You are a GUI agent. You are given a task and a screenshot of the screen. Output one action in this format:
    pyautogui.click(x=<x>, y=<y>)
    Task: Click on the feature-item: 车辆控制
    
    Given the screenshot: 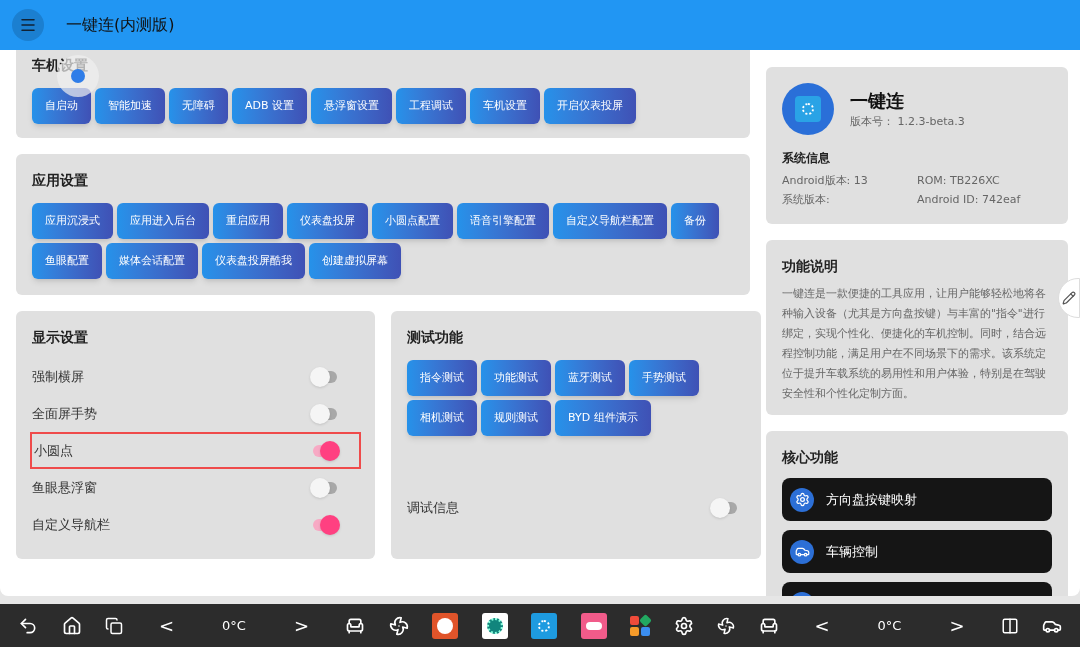 What is the action you would take?
    pyautogui.click(x=917, y=551)
    